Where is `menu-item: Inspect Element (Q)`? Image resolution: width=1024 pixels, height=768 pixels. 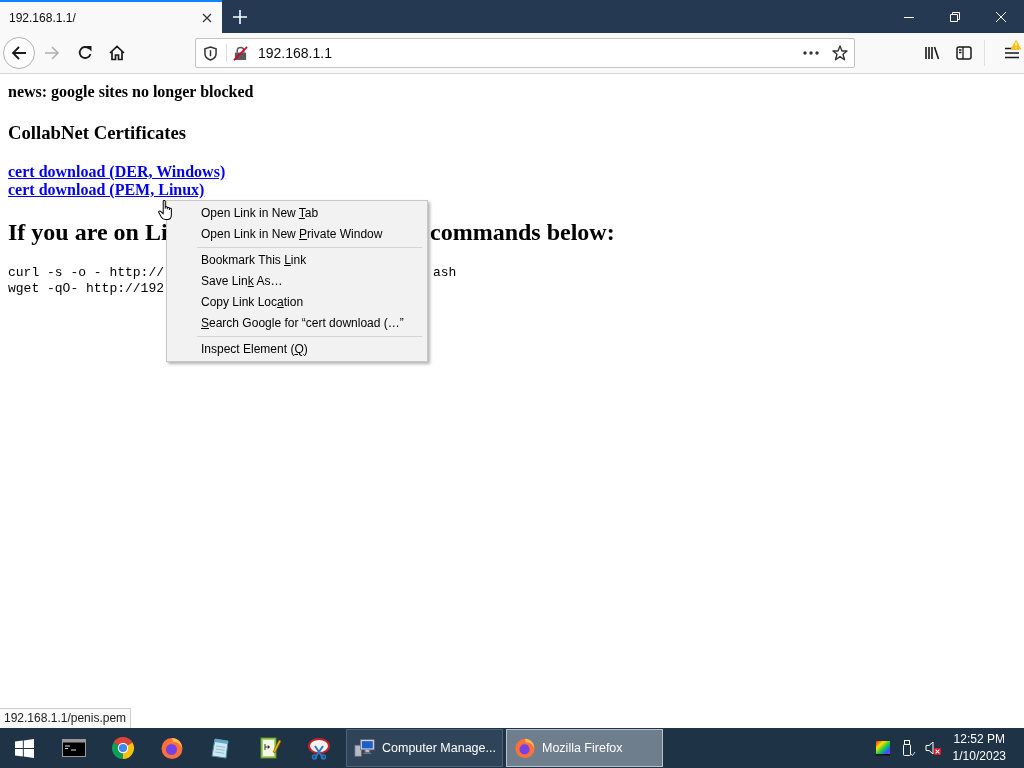
menu-item: Inspect Element (Q) is located at coordinates (297, 349).